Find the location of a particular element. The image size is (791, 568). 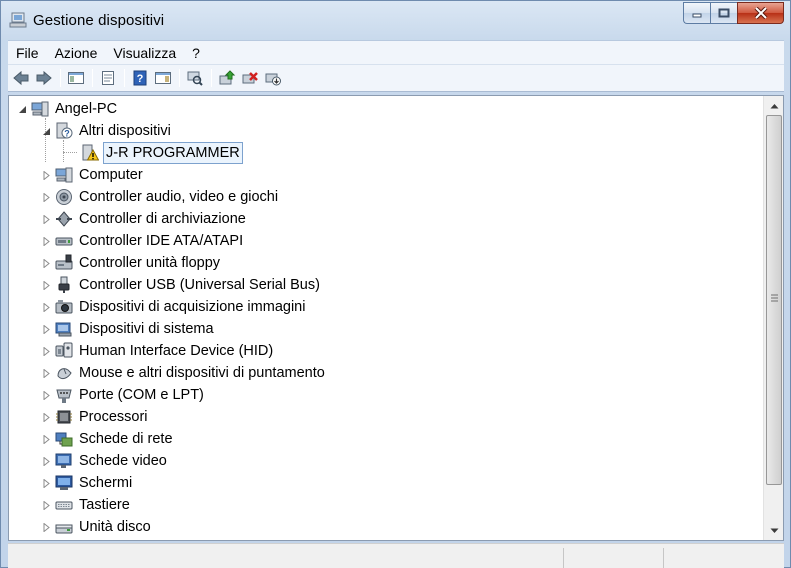

title-bar: Gestione dispositivi is located at coordinates (395, 20).